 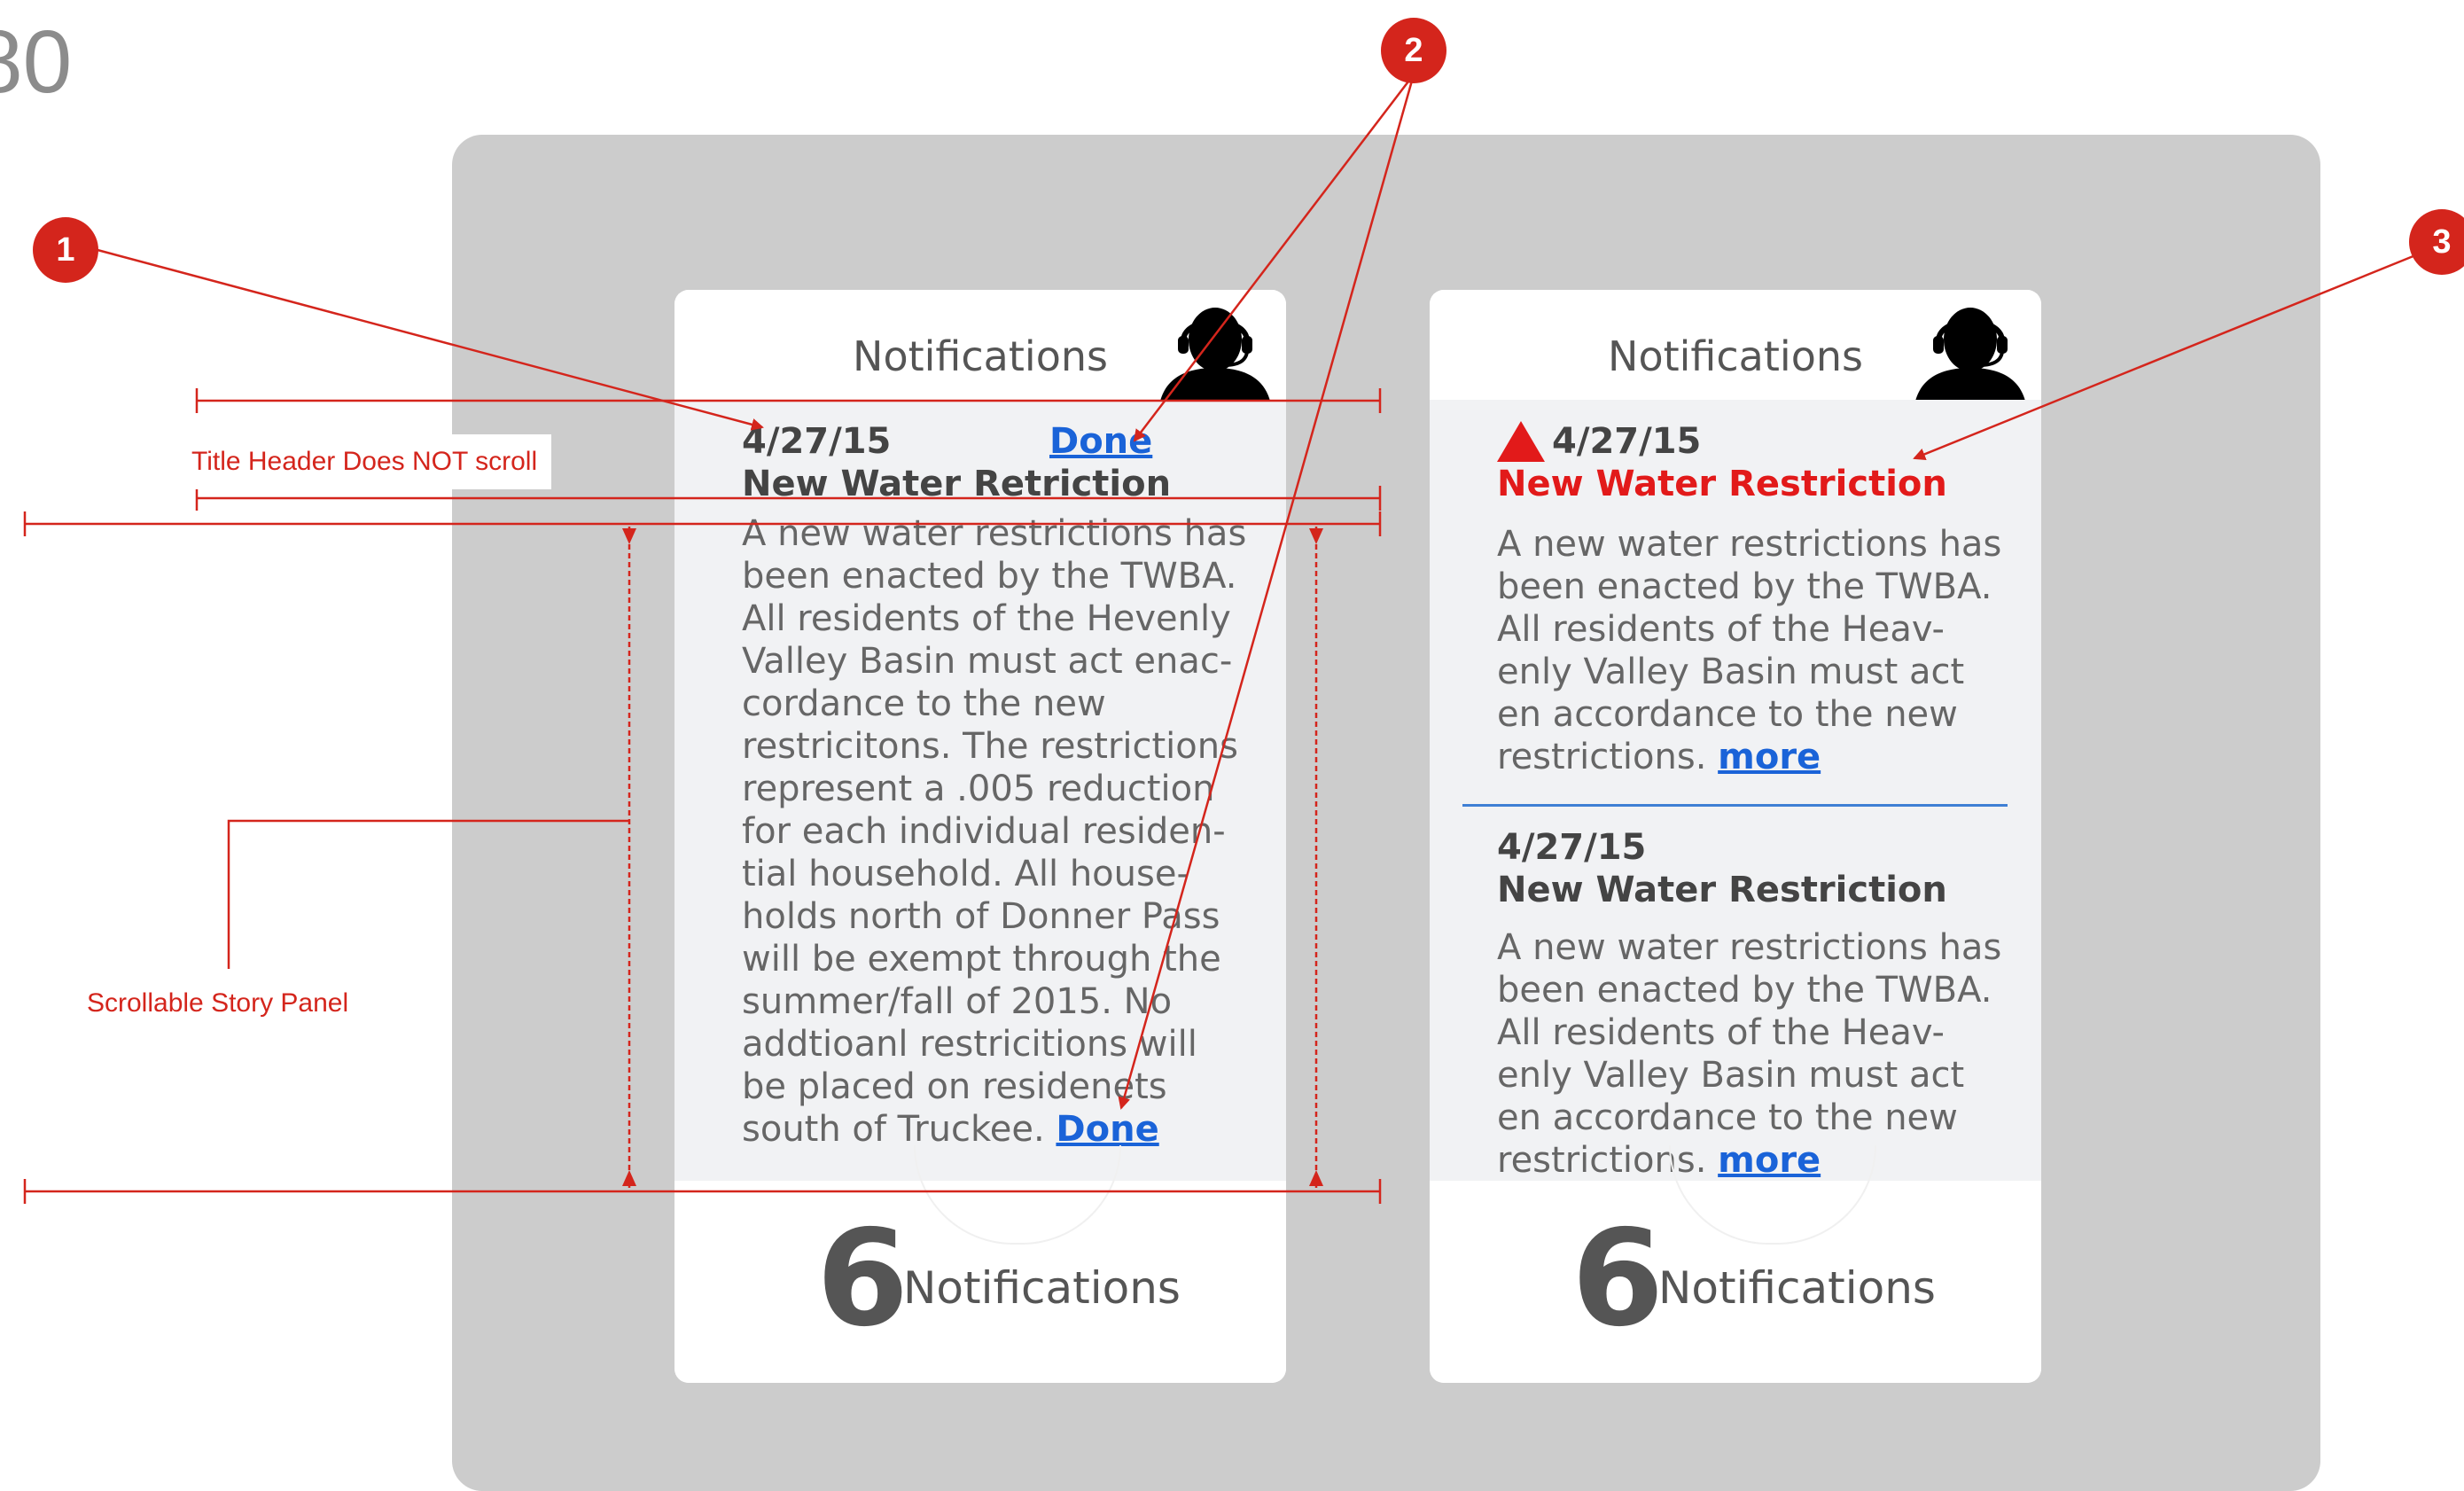 What do you see at coordinates (1602, 757) in the screenshot?
I see `body-line: restrictions.` at bounding box center [1602, 757].